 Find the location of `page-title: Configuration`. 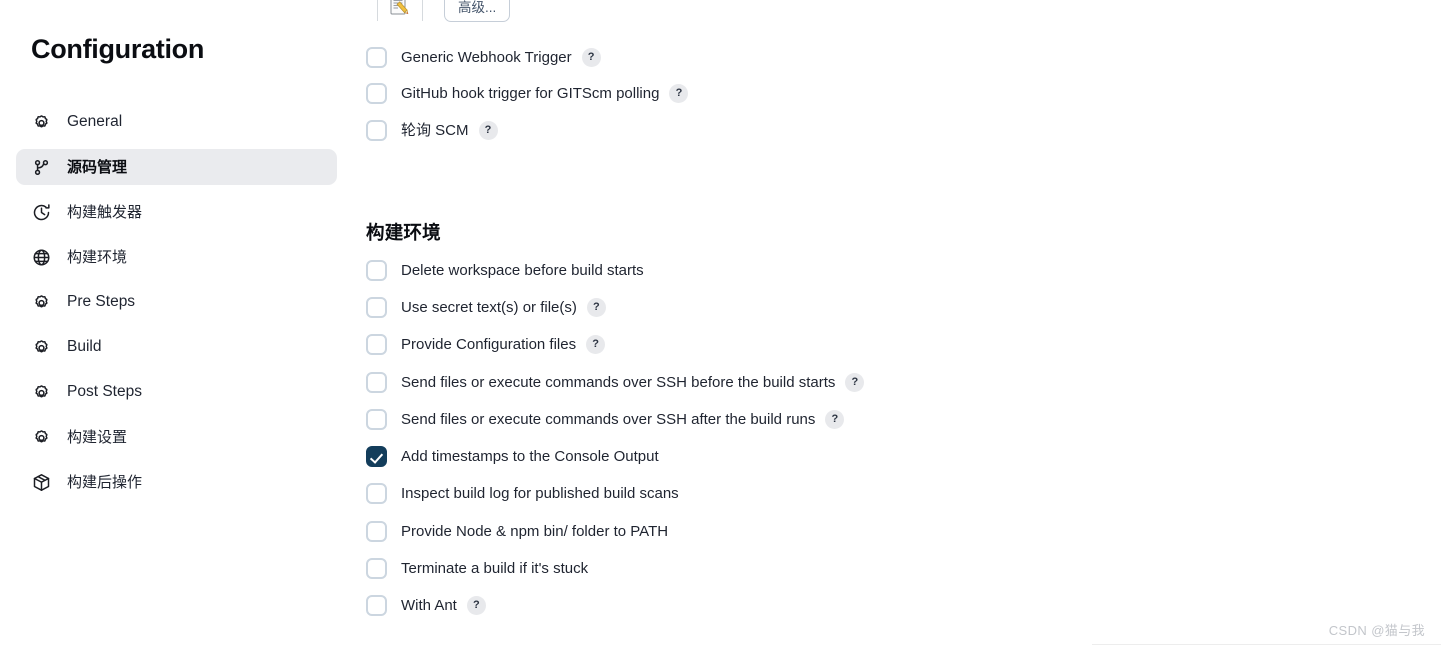

page-title: Configuration is located at coordinates (118, 49).